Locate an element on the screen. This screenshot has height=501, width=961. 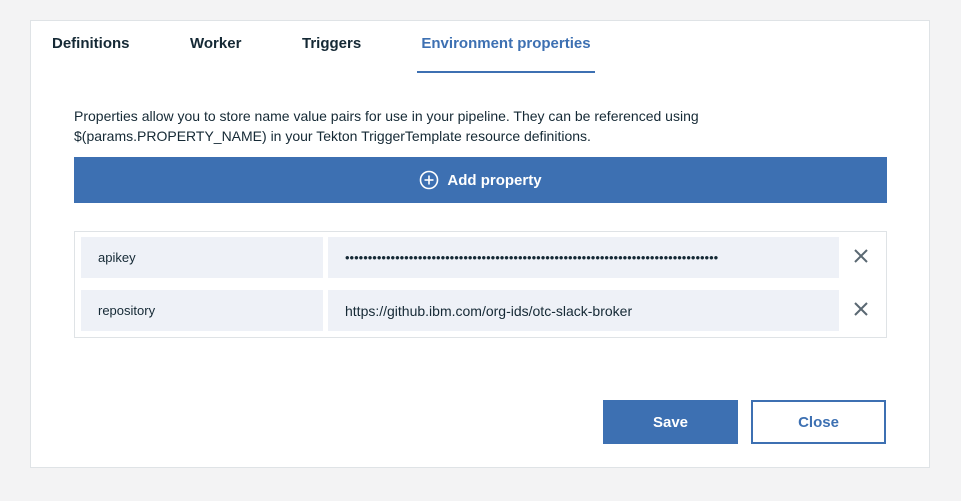
property-name-field: repository is located at coordinates (202, 310).